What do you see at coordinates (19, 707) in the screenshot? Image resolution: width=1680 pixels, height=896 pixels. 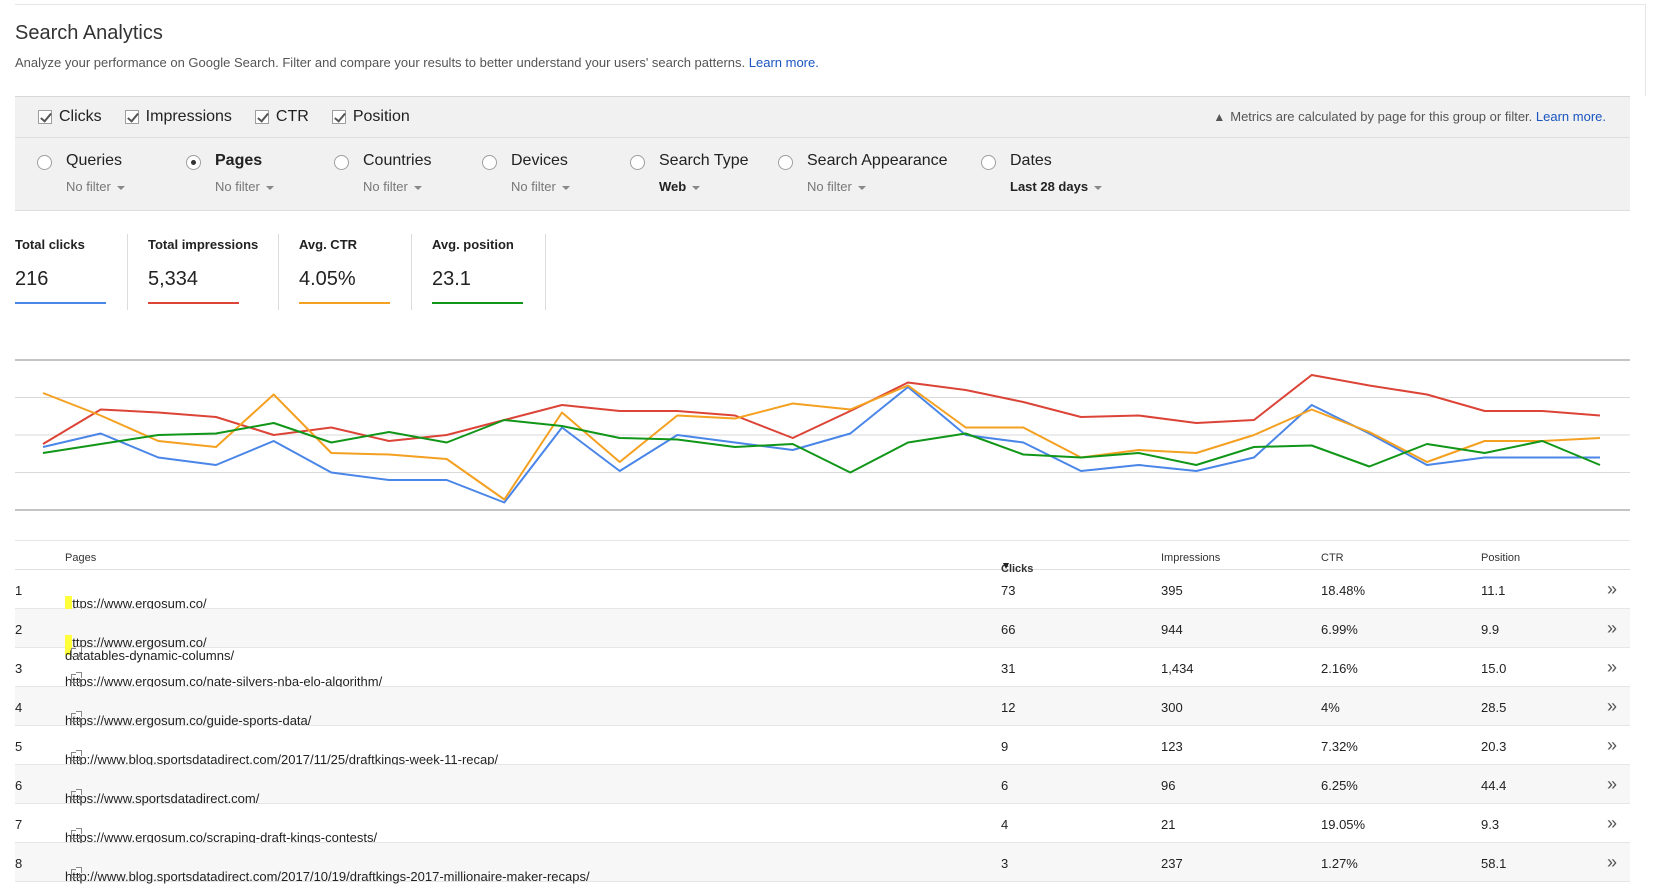 I see `row-index: 4` at bounding box center [19, 707].